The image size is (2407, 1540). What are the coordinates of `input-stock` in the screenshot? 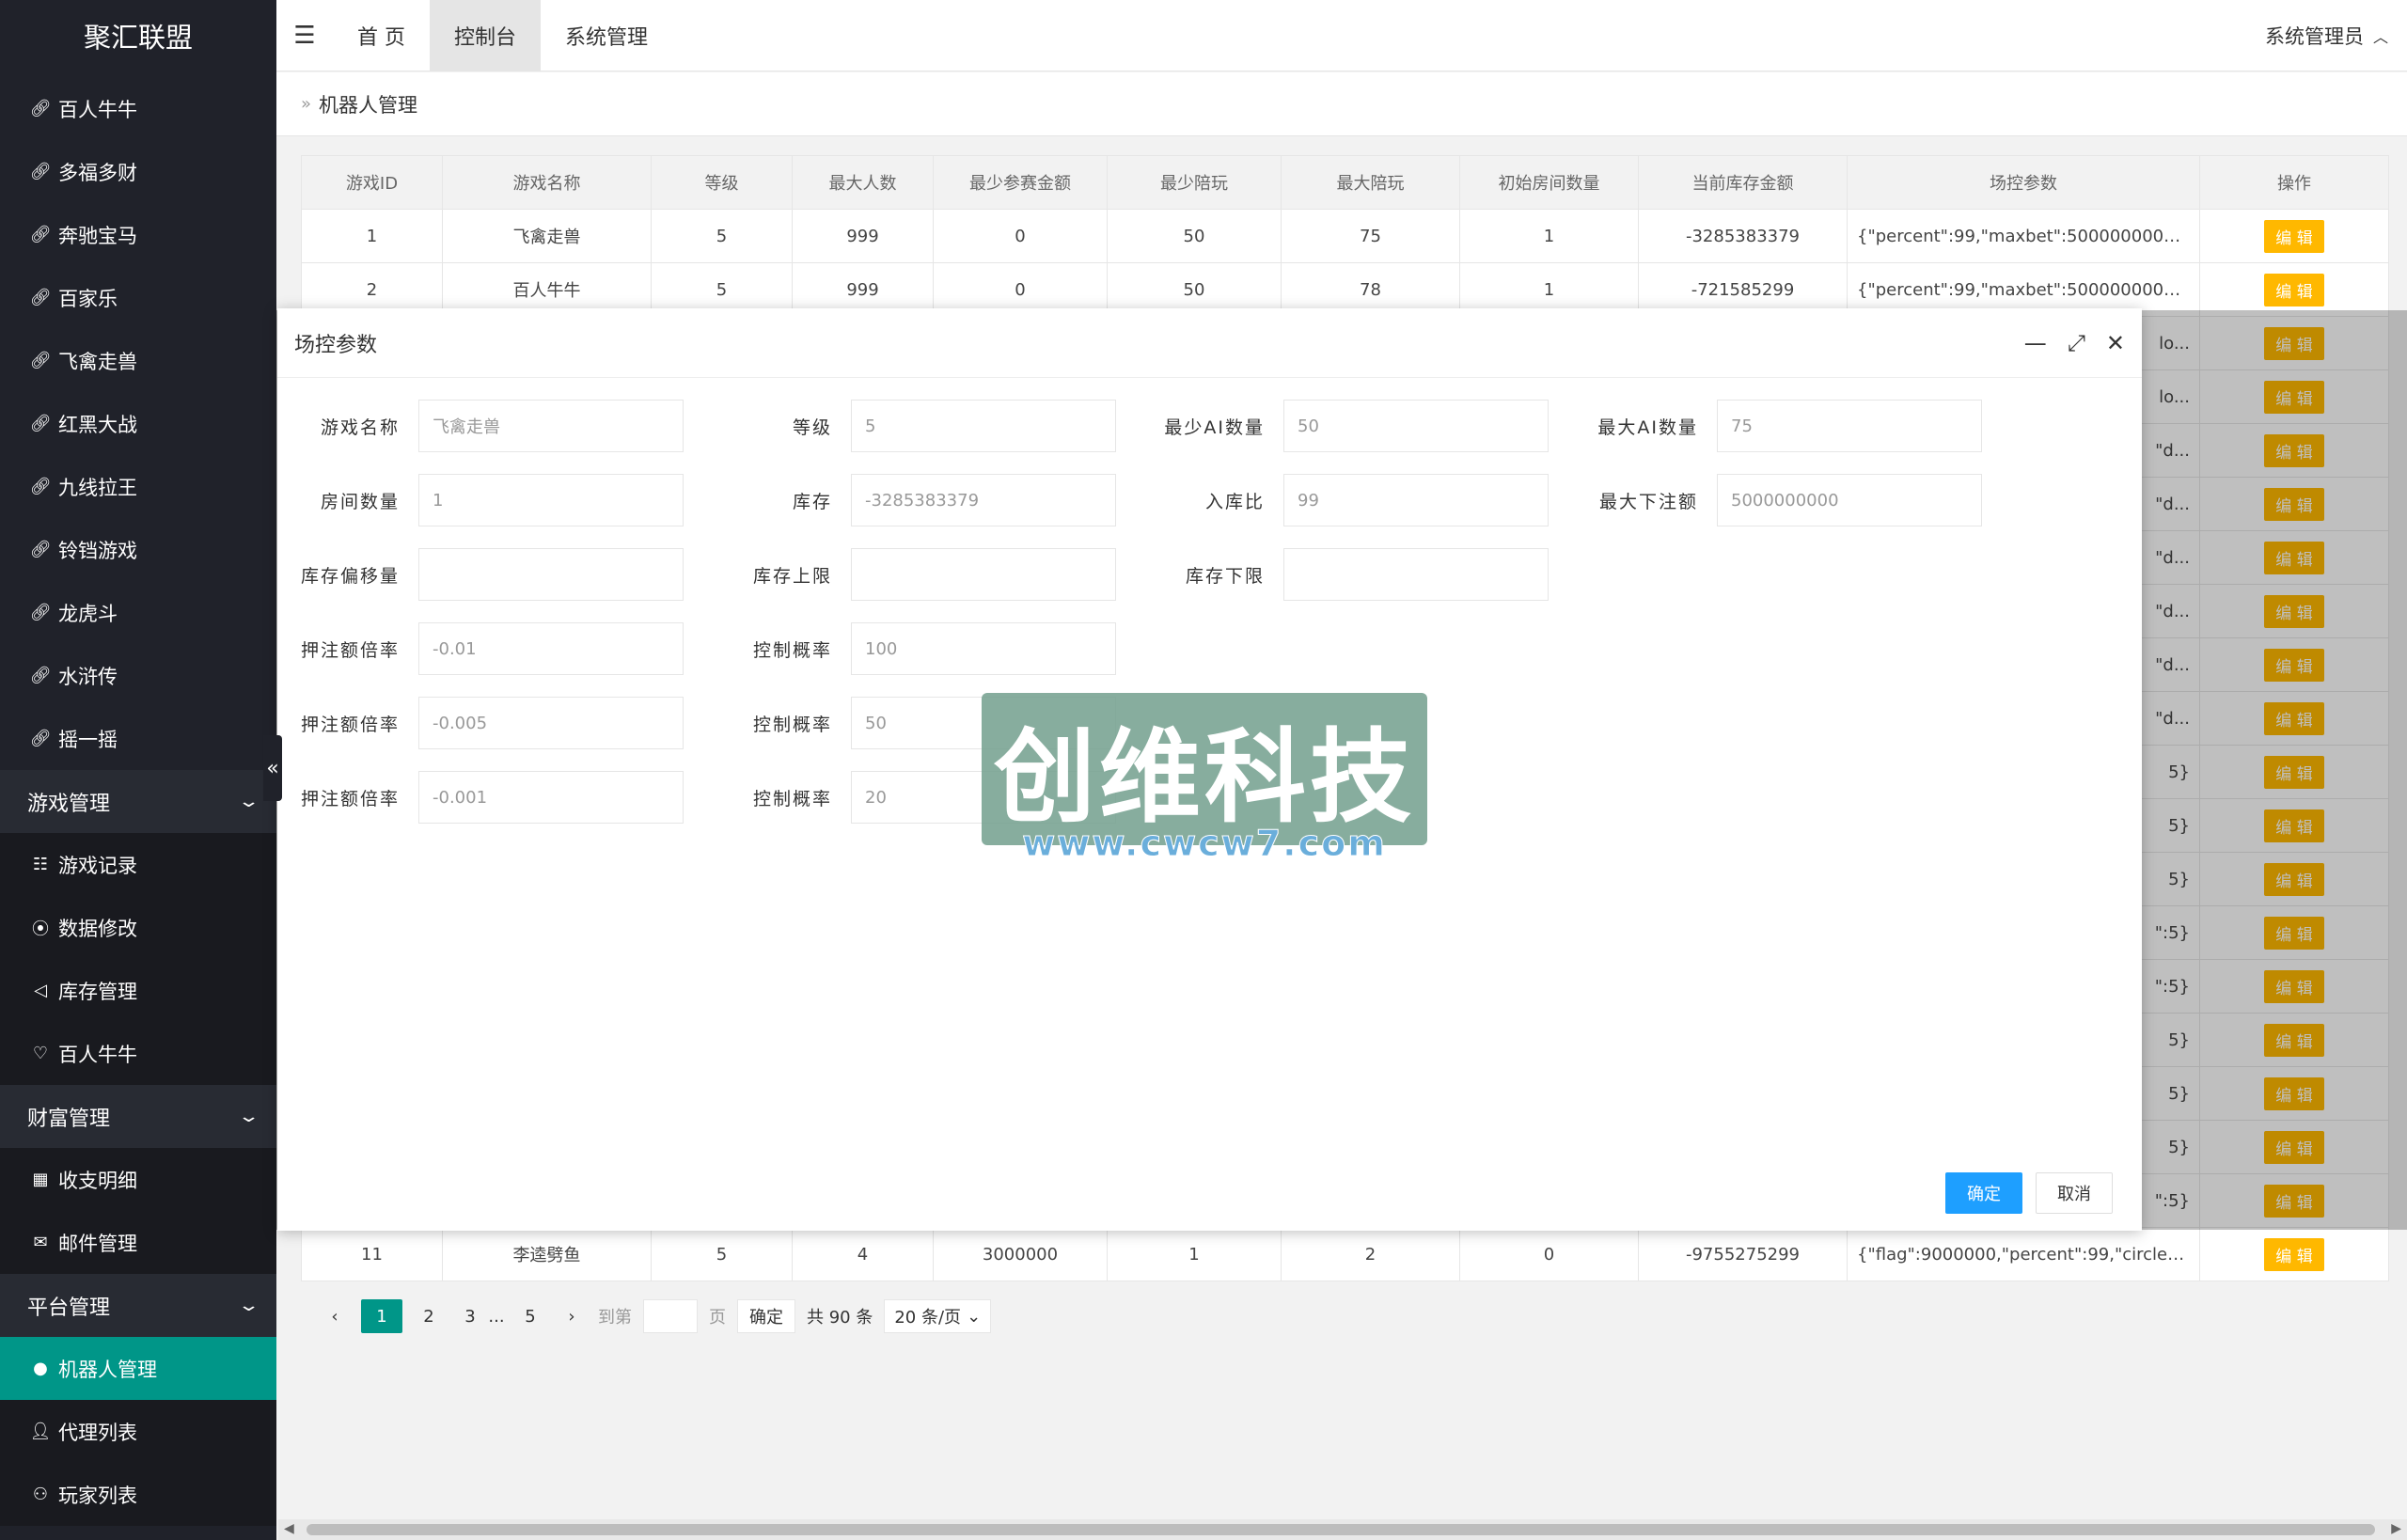 It's located at (983, 500).